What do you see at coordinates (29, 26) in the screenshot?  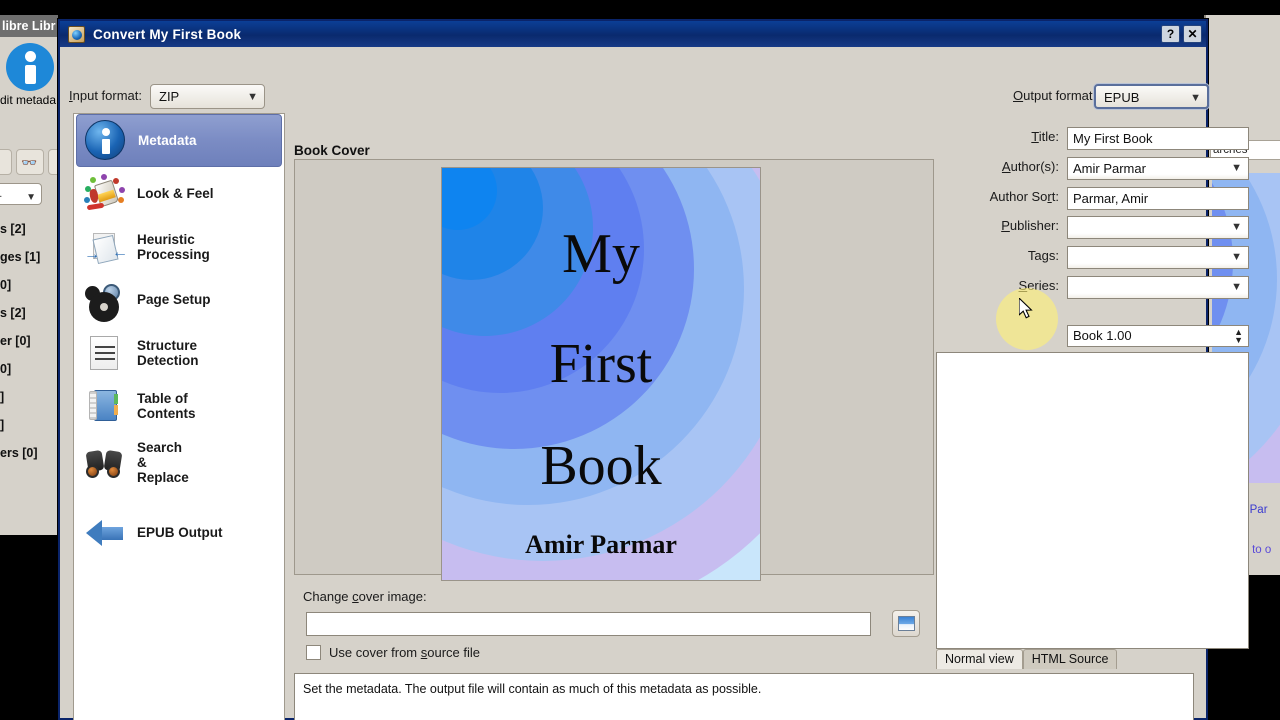 I see `background-window-title: libre Libr` at bounding box center [29, 26].